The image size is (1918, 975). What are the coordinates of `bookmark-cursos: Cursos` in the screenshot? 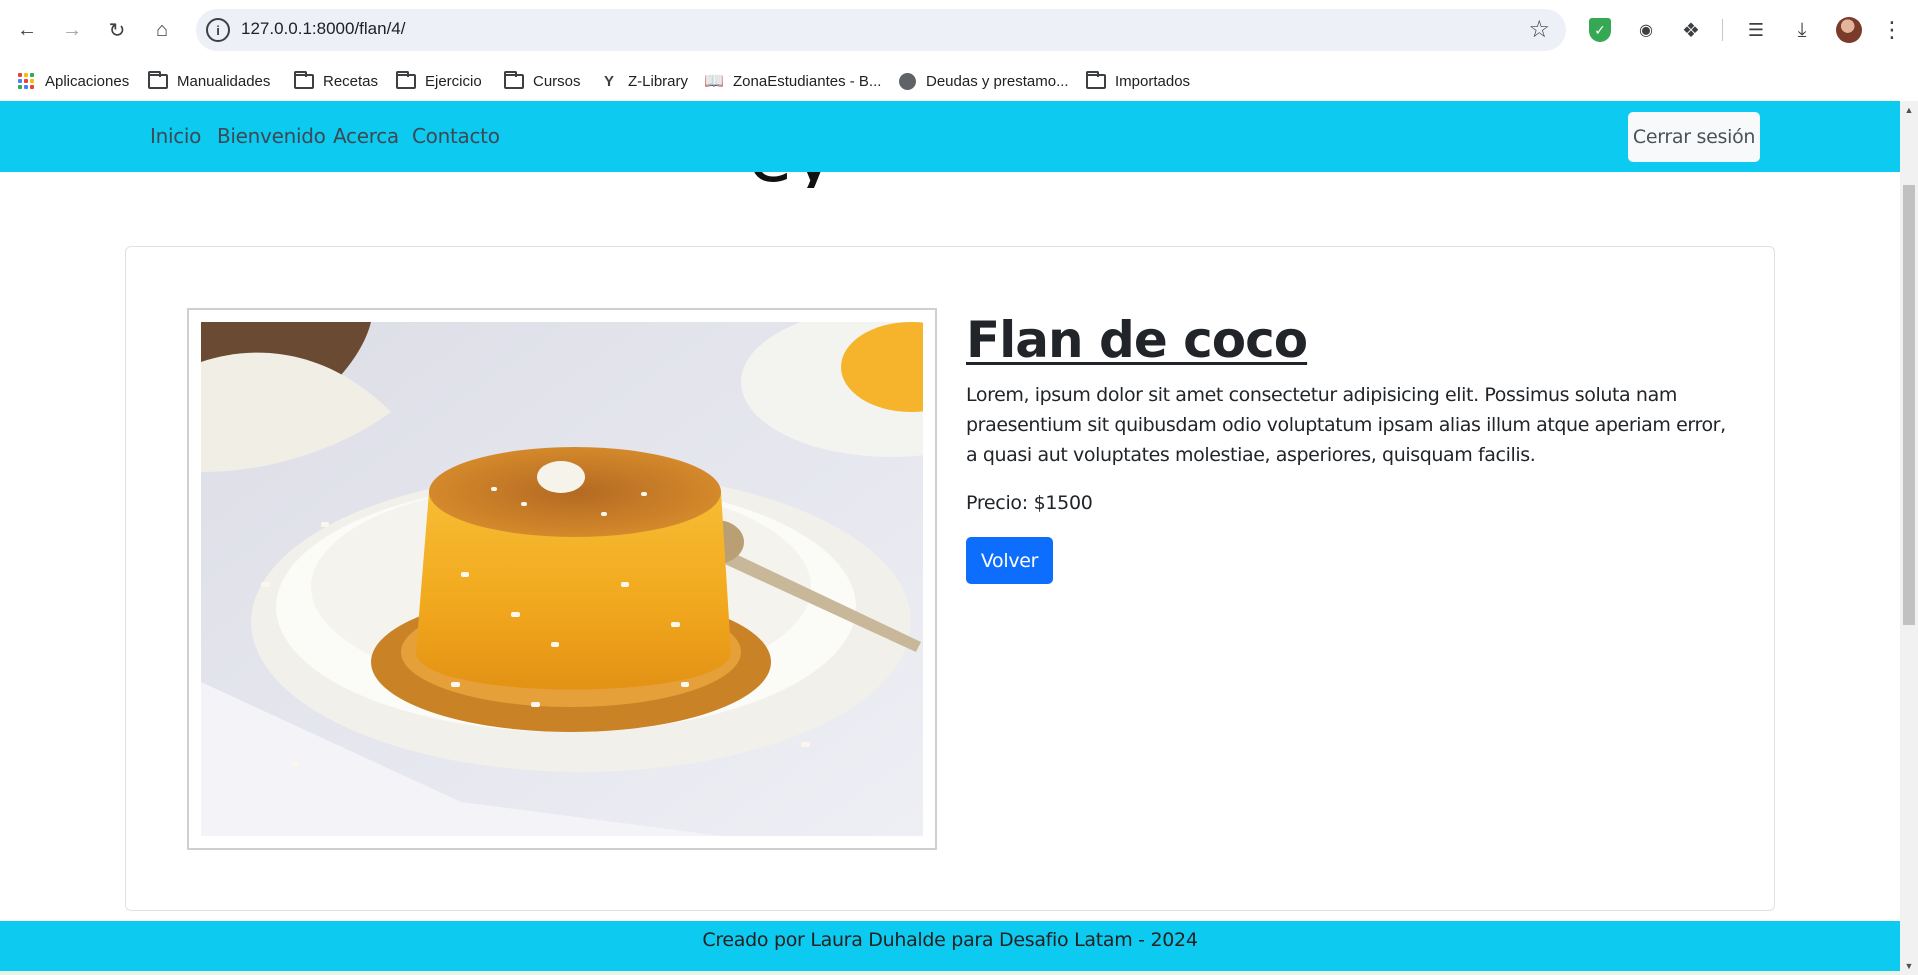 It's located at (542, 81).